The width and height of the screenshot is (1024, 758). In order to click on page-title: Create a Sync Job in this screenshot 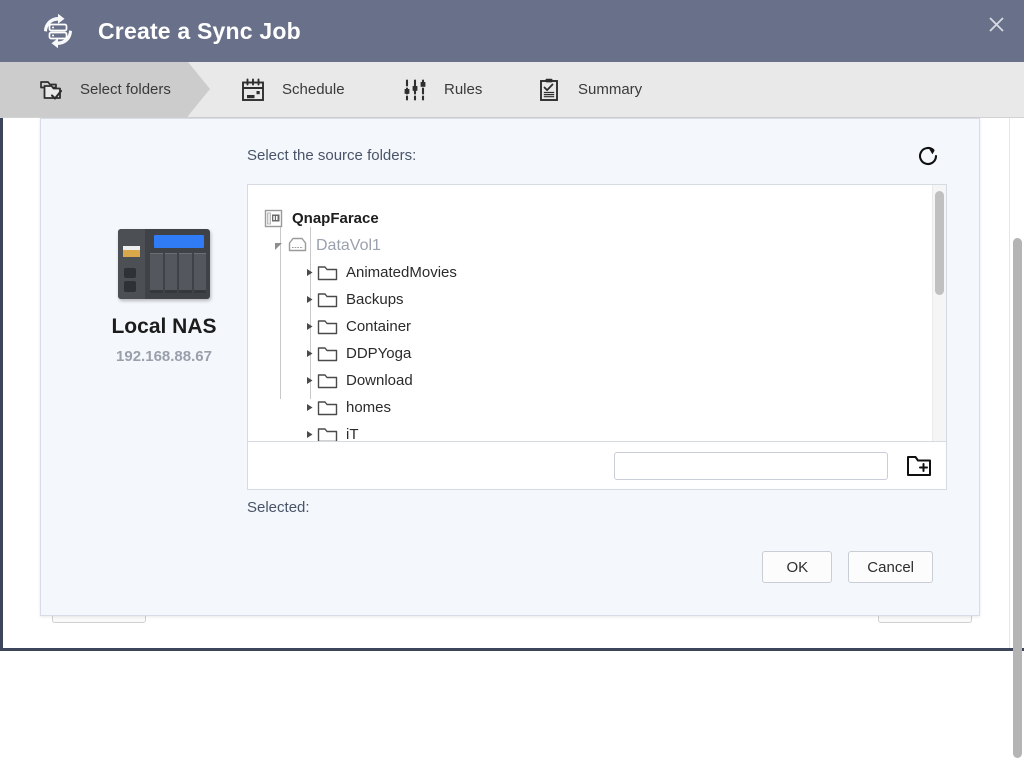, I will do `click(199, 31)`.